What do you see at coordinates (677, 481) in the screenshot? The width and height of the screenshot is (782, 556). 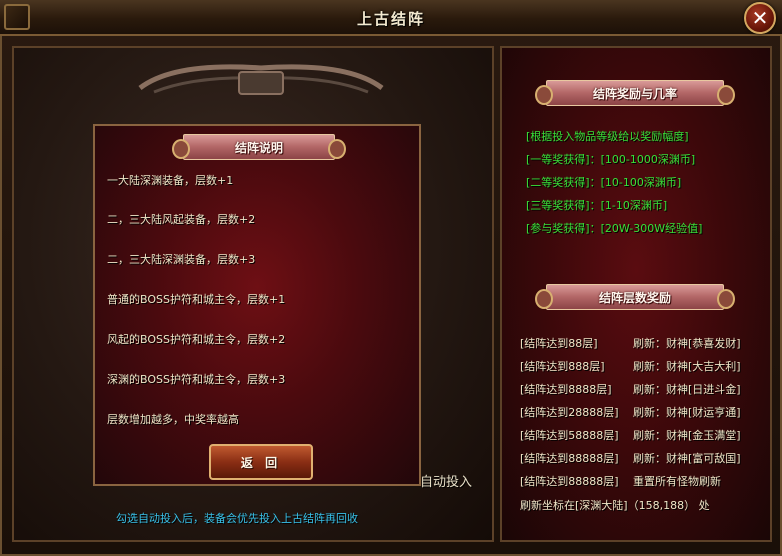 I see `floor-reward: 重置所有怪物刷新` at bounding box center [677, 481].